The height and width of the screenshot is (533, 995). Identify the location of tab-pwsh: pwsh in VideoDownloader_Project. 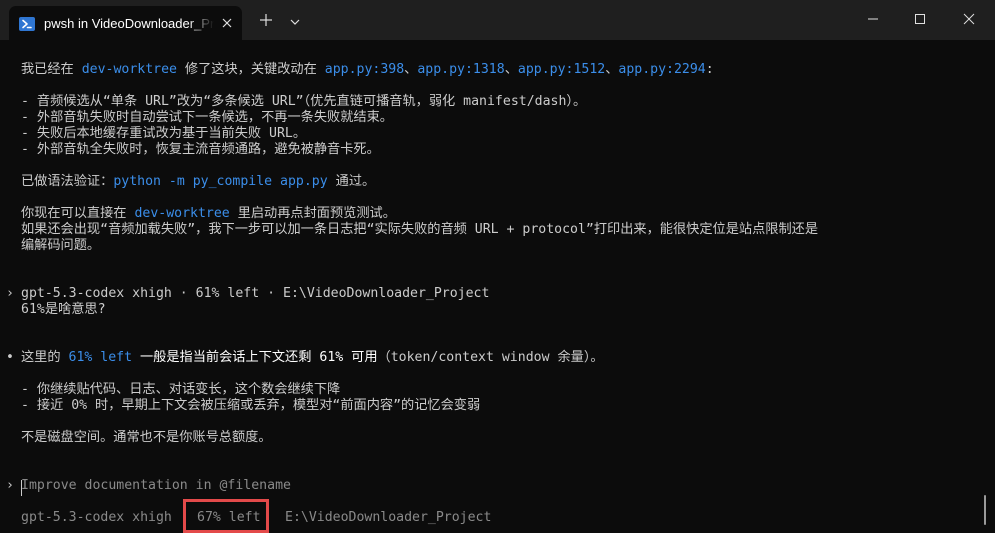
(125, 23).